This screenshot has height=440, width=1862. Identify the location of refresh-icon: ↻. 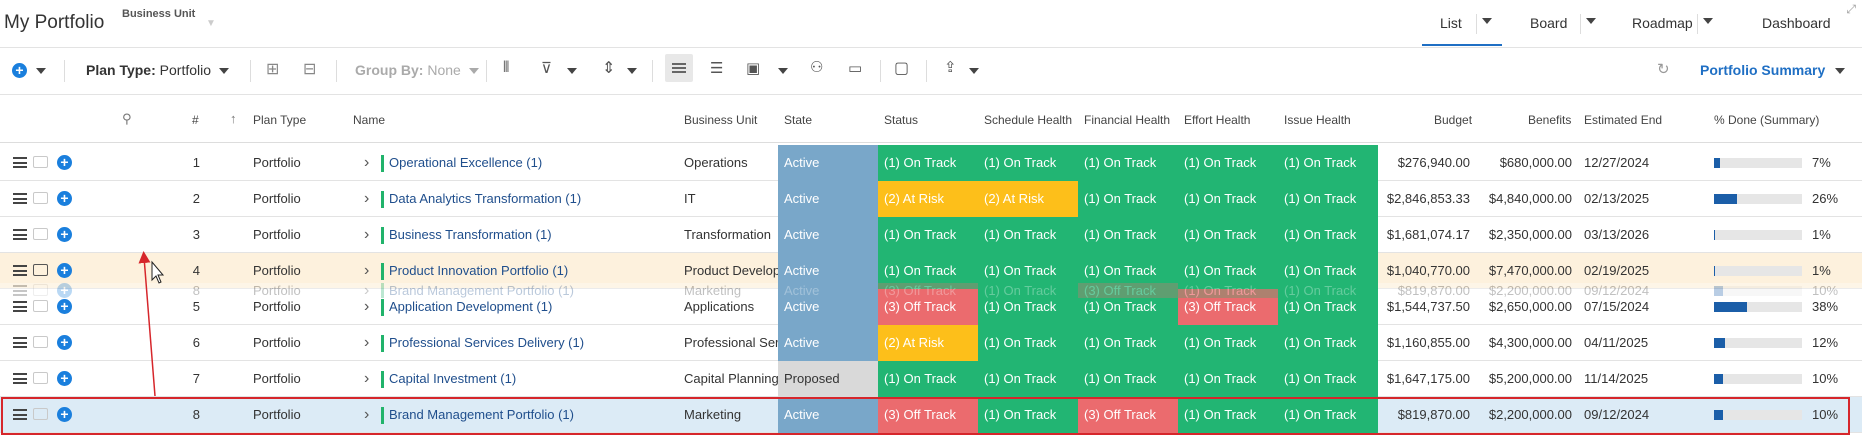
(1663, 69).